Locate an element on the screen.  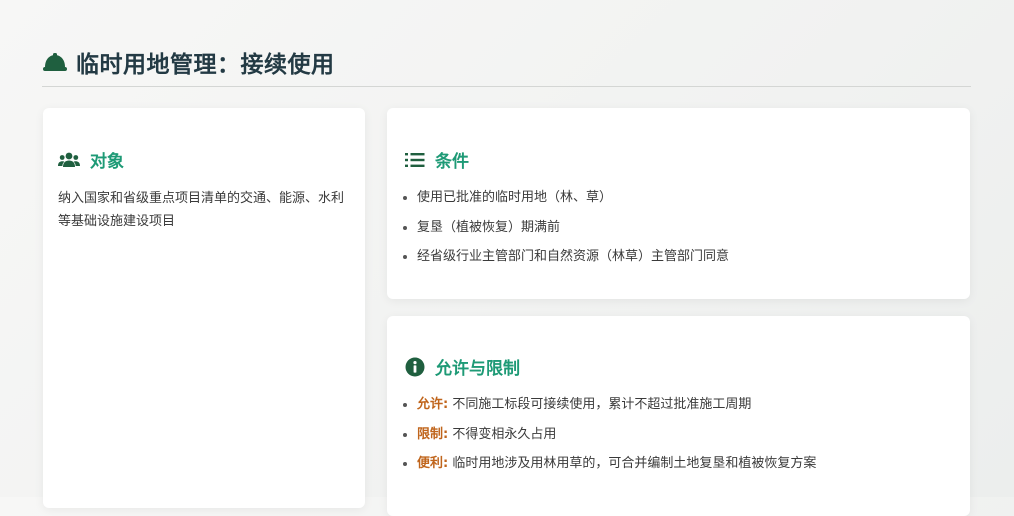
list-item: 限制: 不得变相永久占用 is located at coordinates (608, 440).